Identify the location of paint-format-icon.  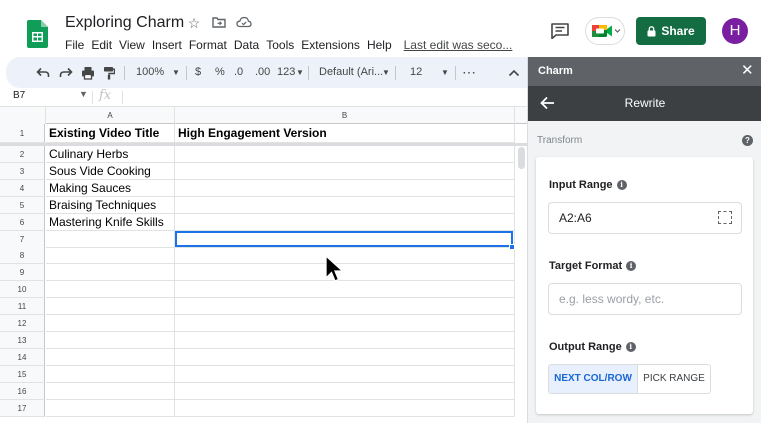
(109, 73).